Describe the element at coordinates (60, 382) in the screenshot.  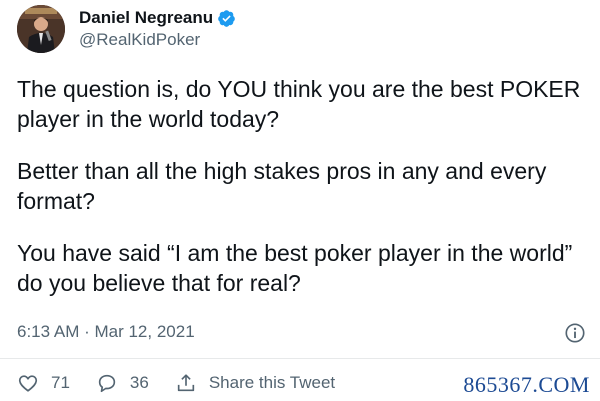
I see `like-count: 71` at that location.